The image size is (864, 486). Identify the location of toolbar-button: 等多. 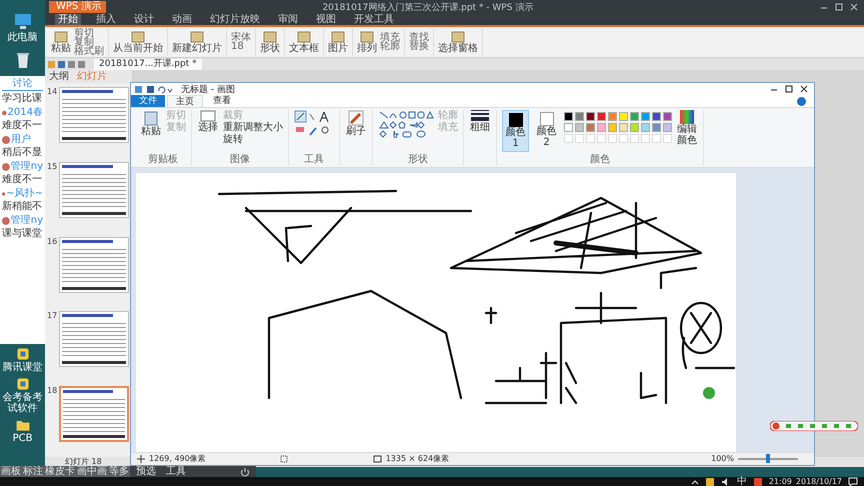
(119, 471).